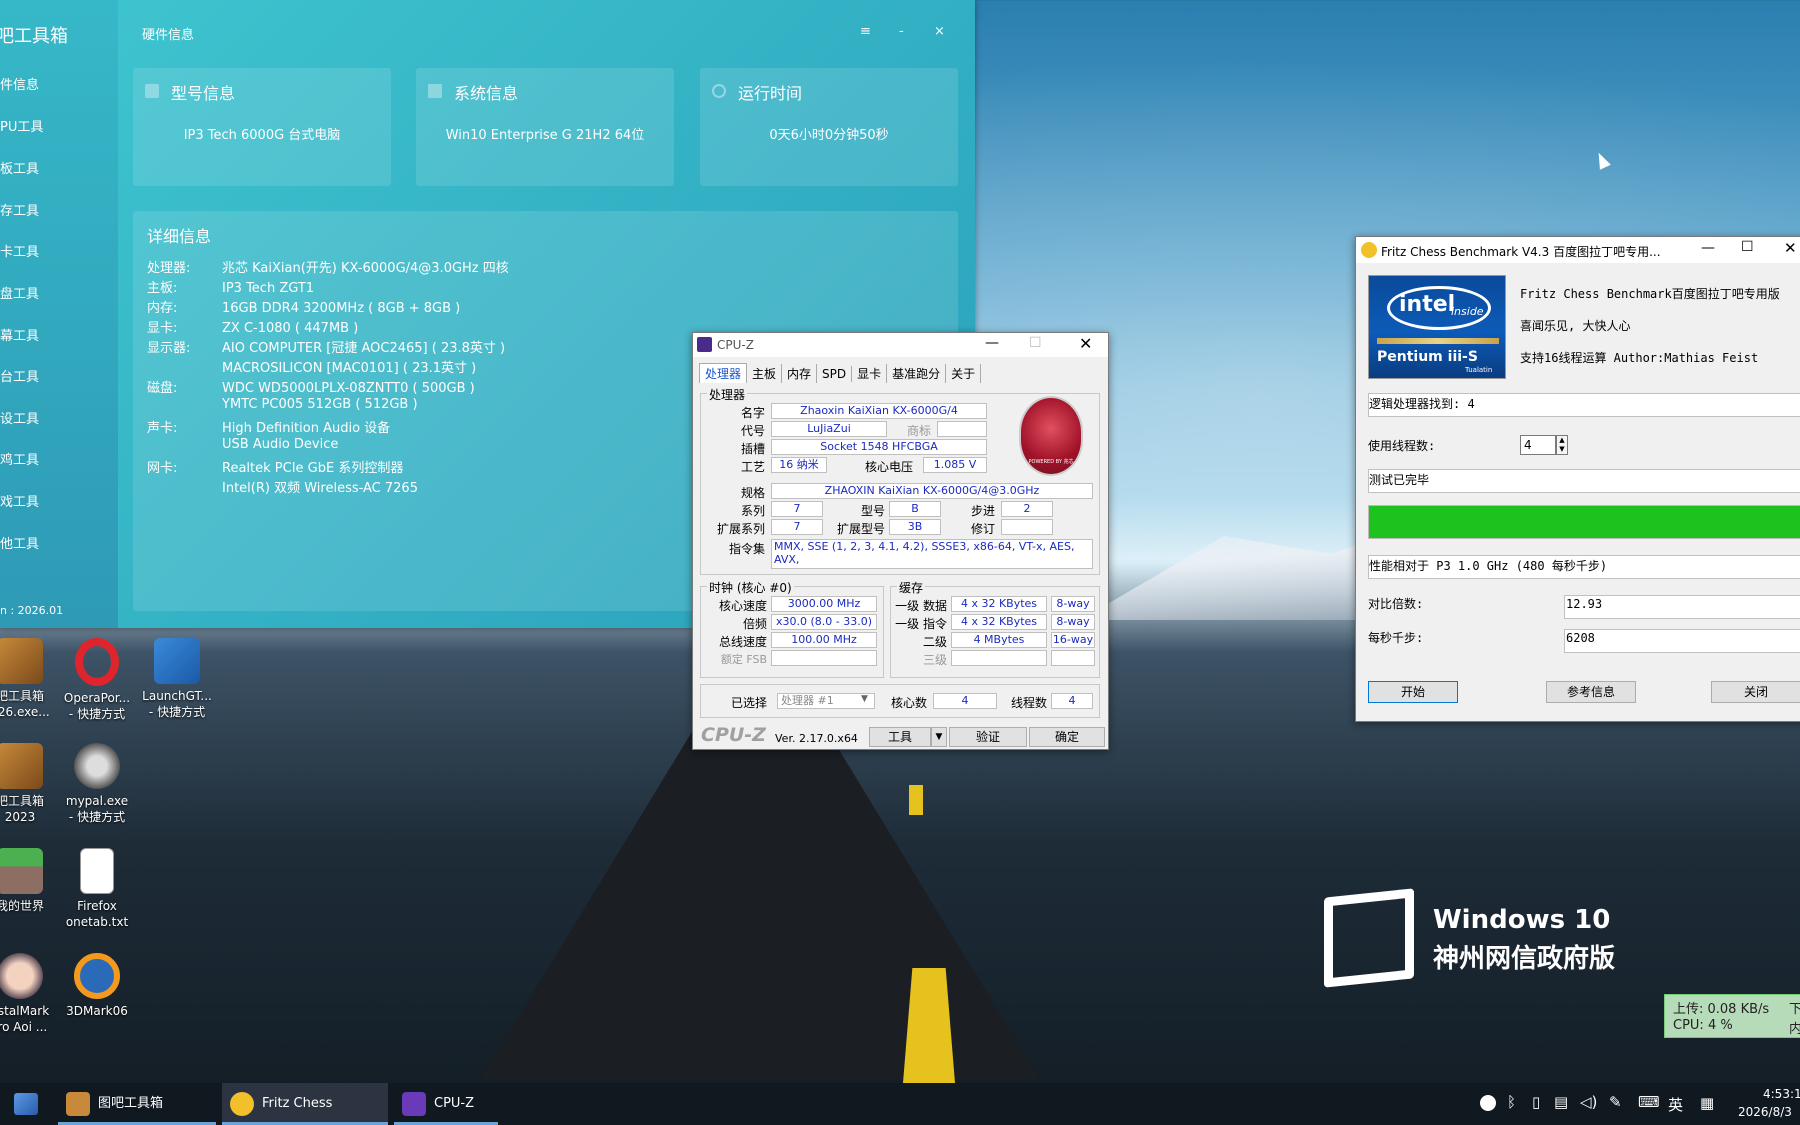  Describe the element at coordinates (26, 1104) in the screenshot. I see `start-button` at that location.